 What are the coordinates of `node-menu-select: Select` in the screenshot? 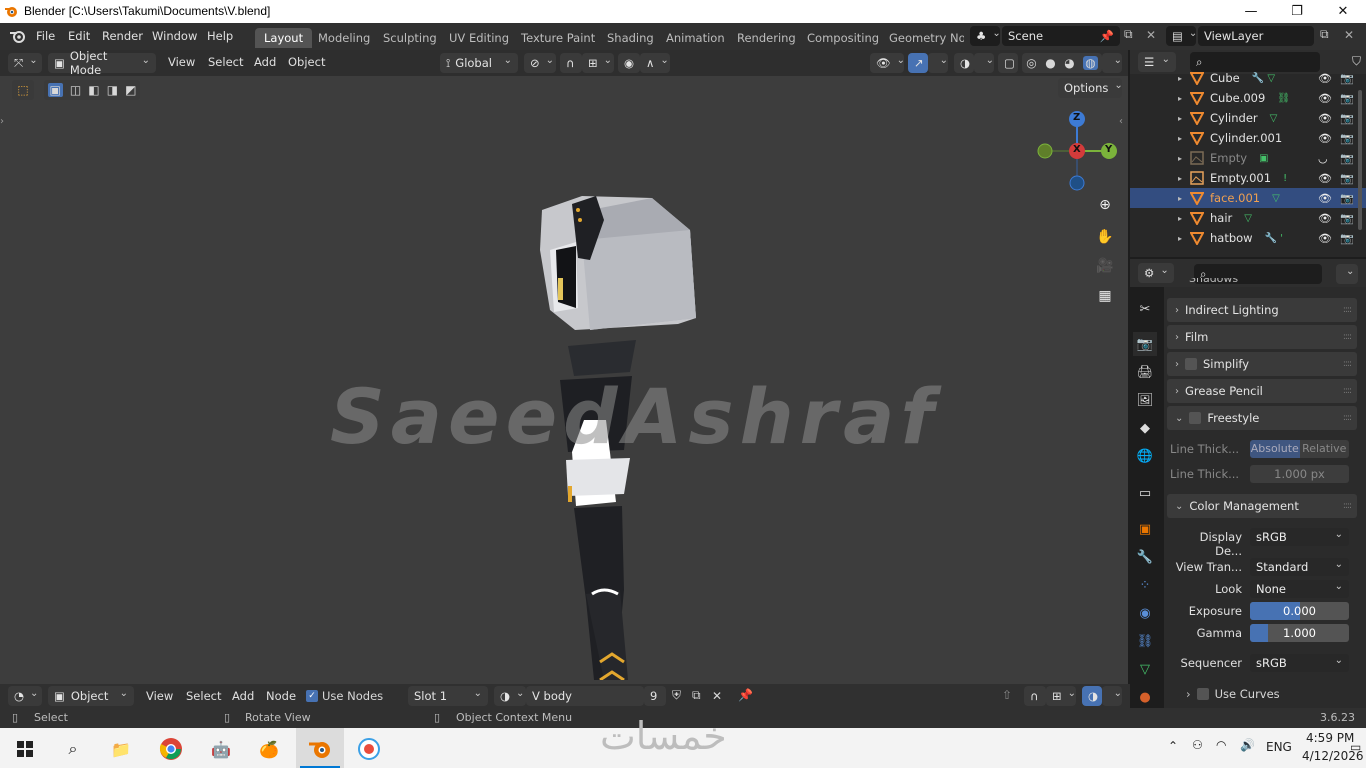 It's located at (203, 696).